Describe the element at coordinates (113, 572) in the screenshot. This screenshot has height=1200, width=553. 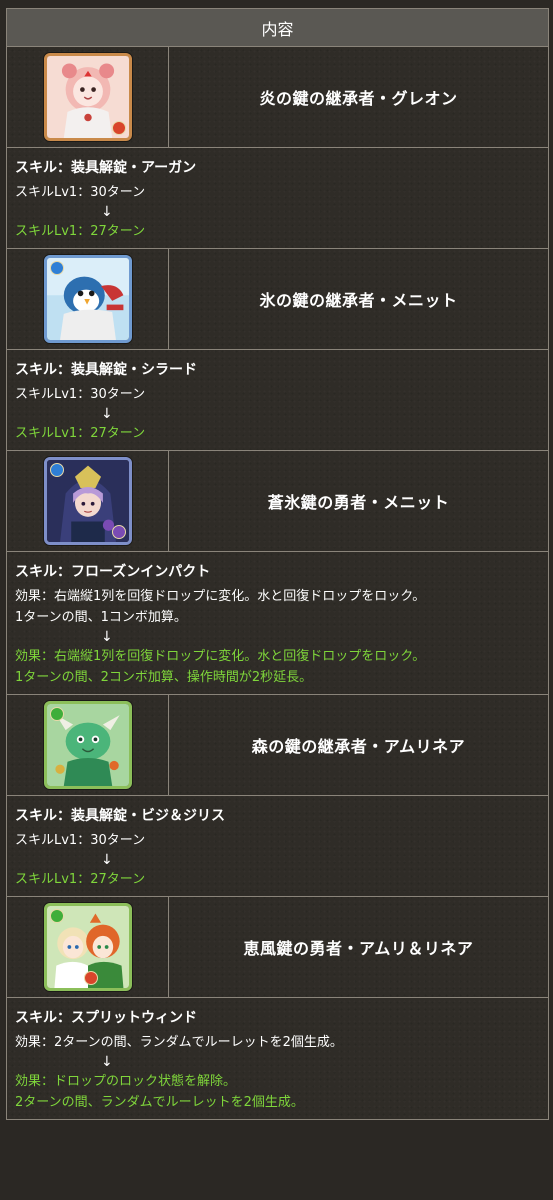
I see `skill-title: スキル：フローズンインパクト` at that location.